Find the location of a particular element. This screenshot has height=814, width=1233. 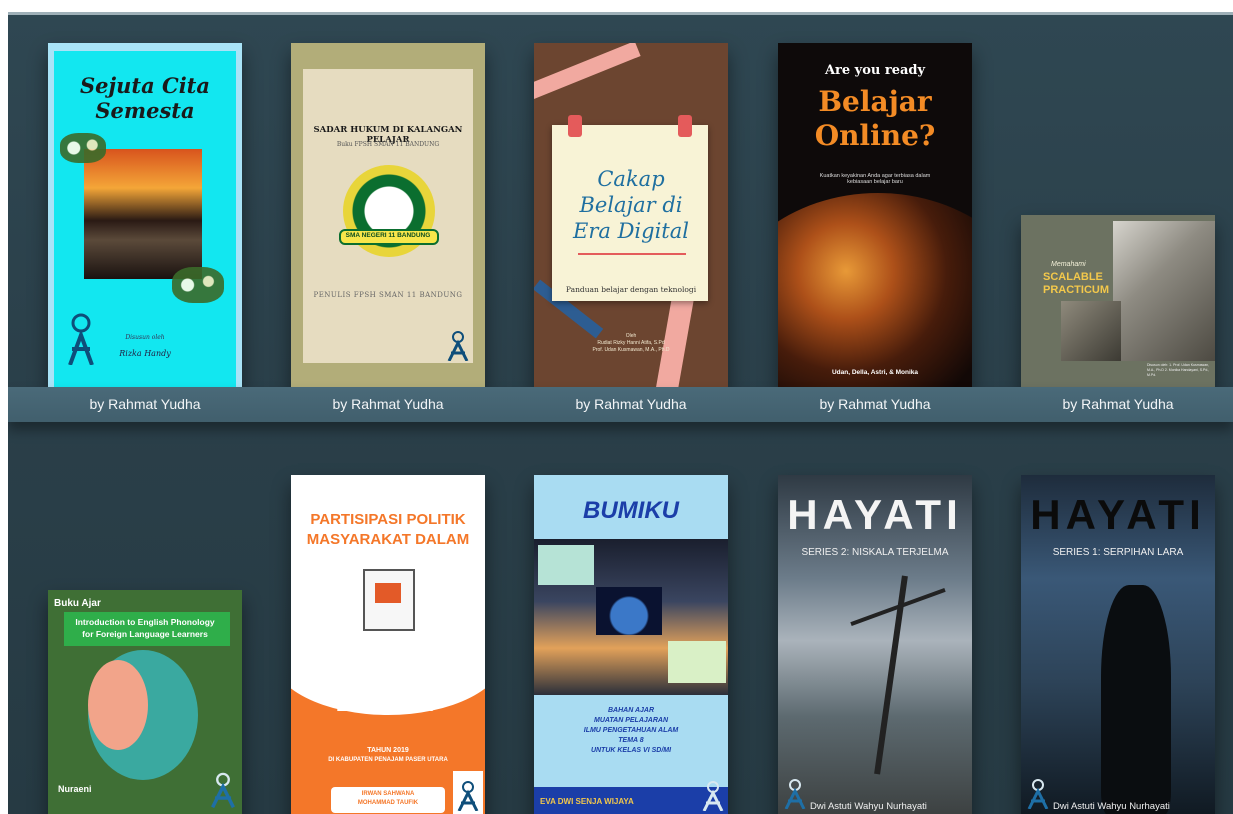

book-place: DI KABUPATEN PENAJAM PASER UTARA is located at coordinates (388, 760).